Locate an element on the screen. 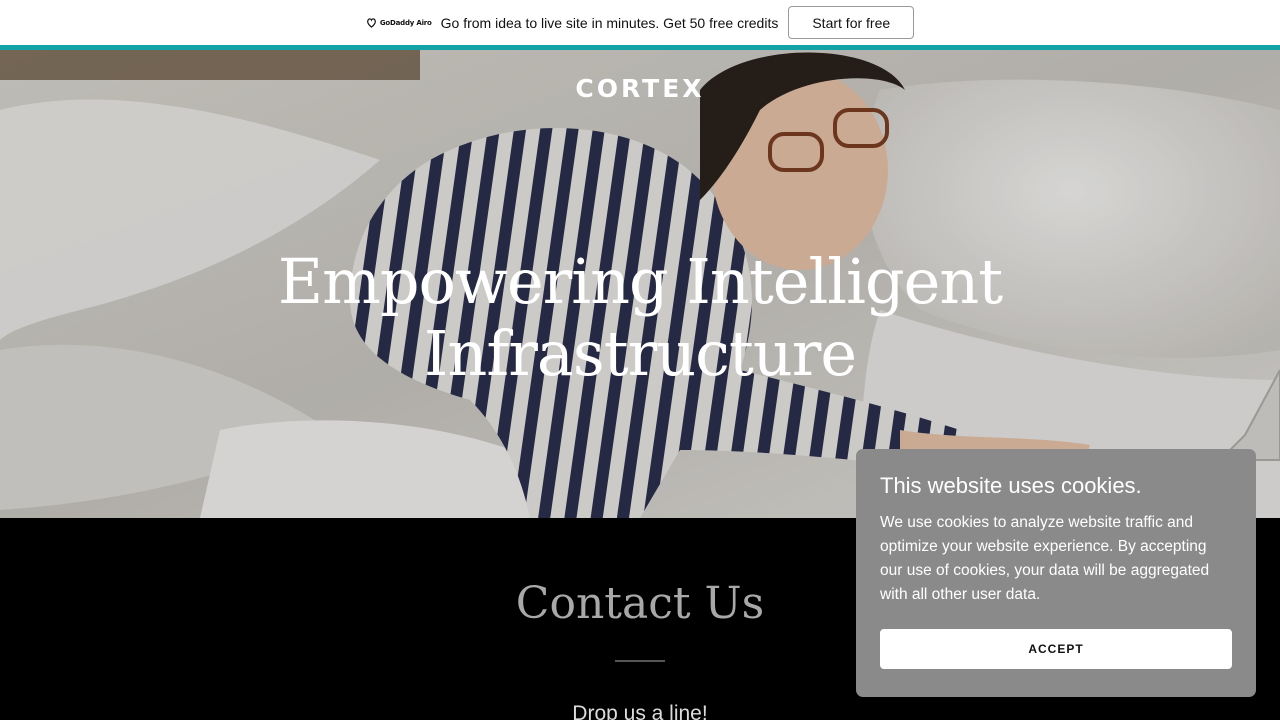 This screenshot has height=720, width=1280. start-for-free-button: Start for free is located at coordinates (851, 22).